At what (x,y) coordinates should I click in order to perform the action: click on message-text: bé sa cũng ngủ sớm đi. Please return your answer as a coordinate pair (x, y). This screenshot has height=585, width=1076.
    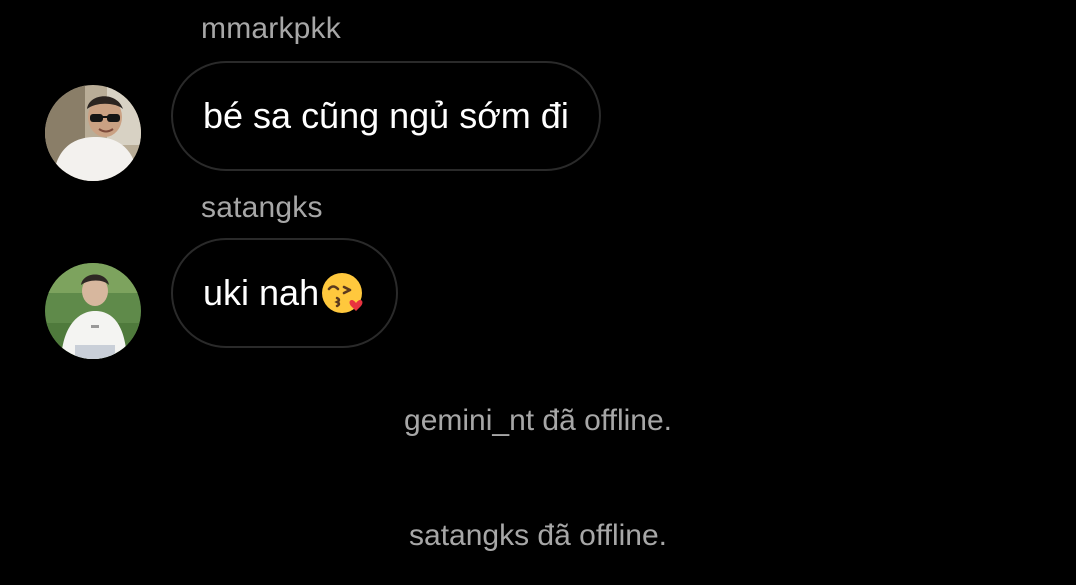
    Looking at the image, I should click on (386, 115).